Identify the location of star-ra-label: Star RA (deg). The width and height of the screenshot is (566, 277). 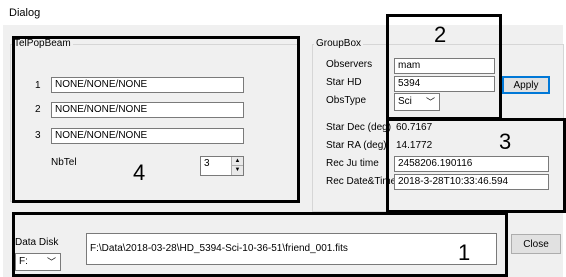
(356, 145).